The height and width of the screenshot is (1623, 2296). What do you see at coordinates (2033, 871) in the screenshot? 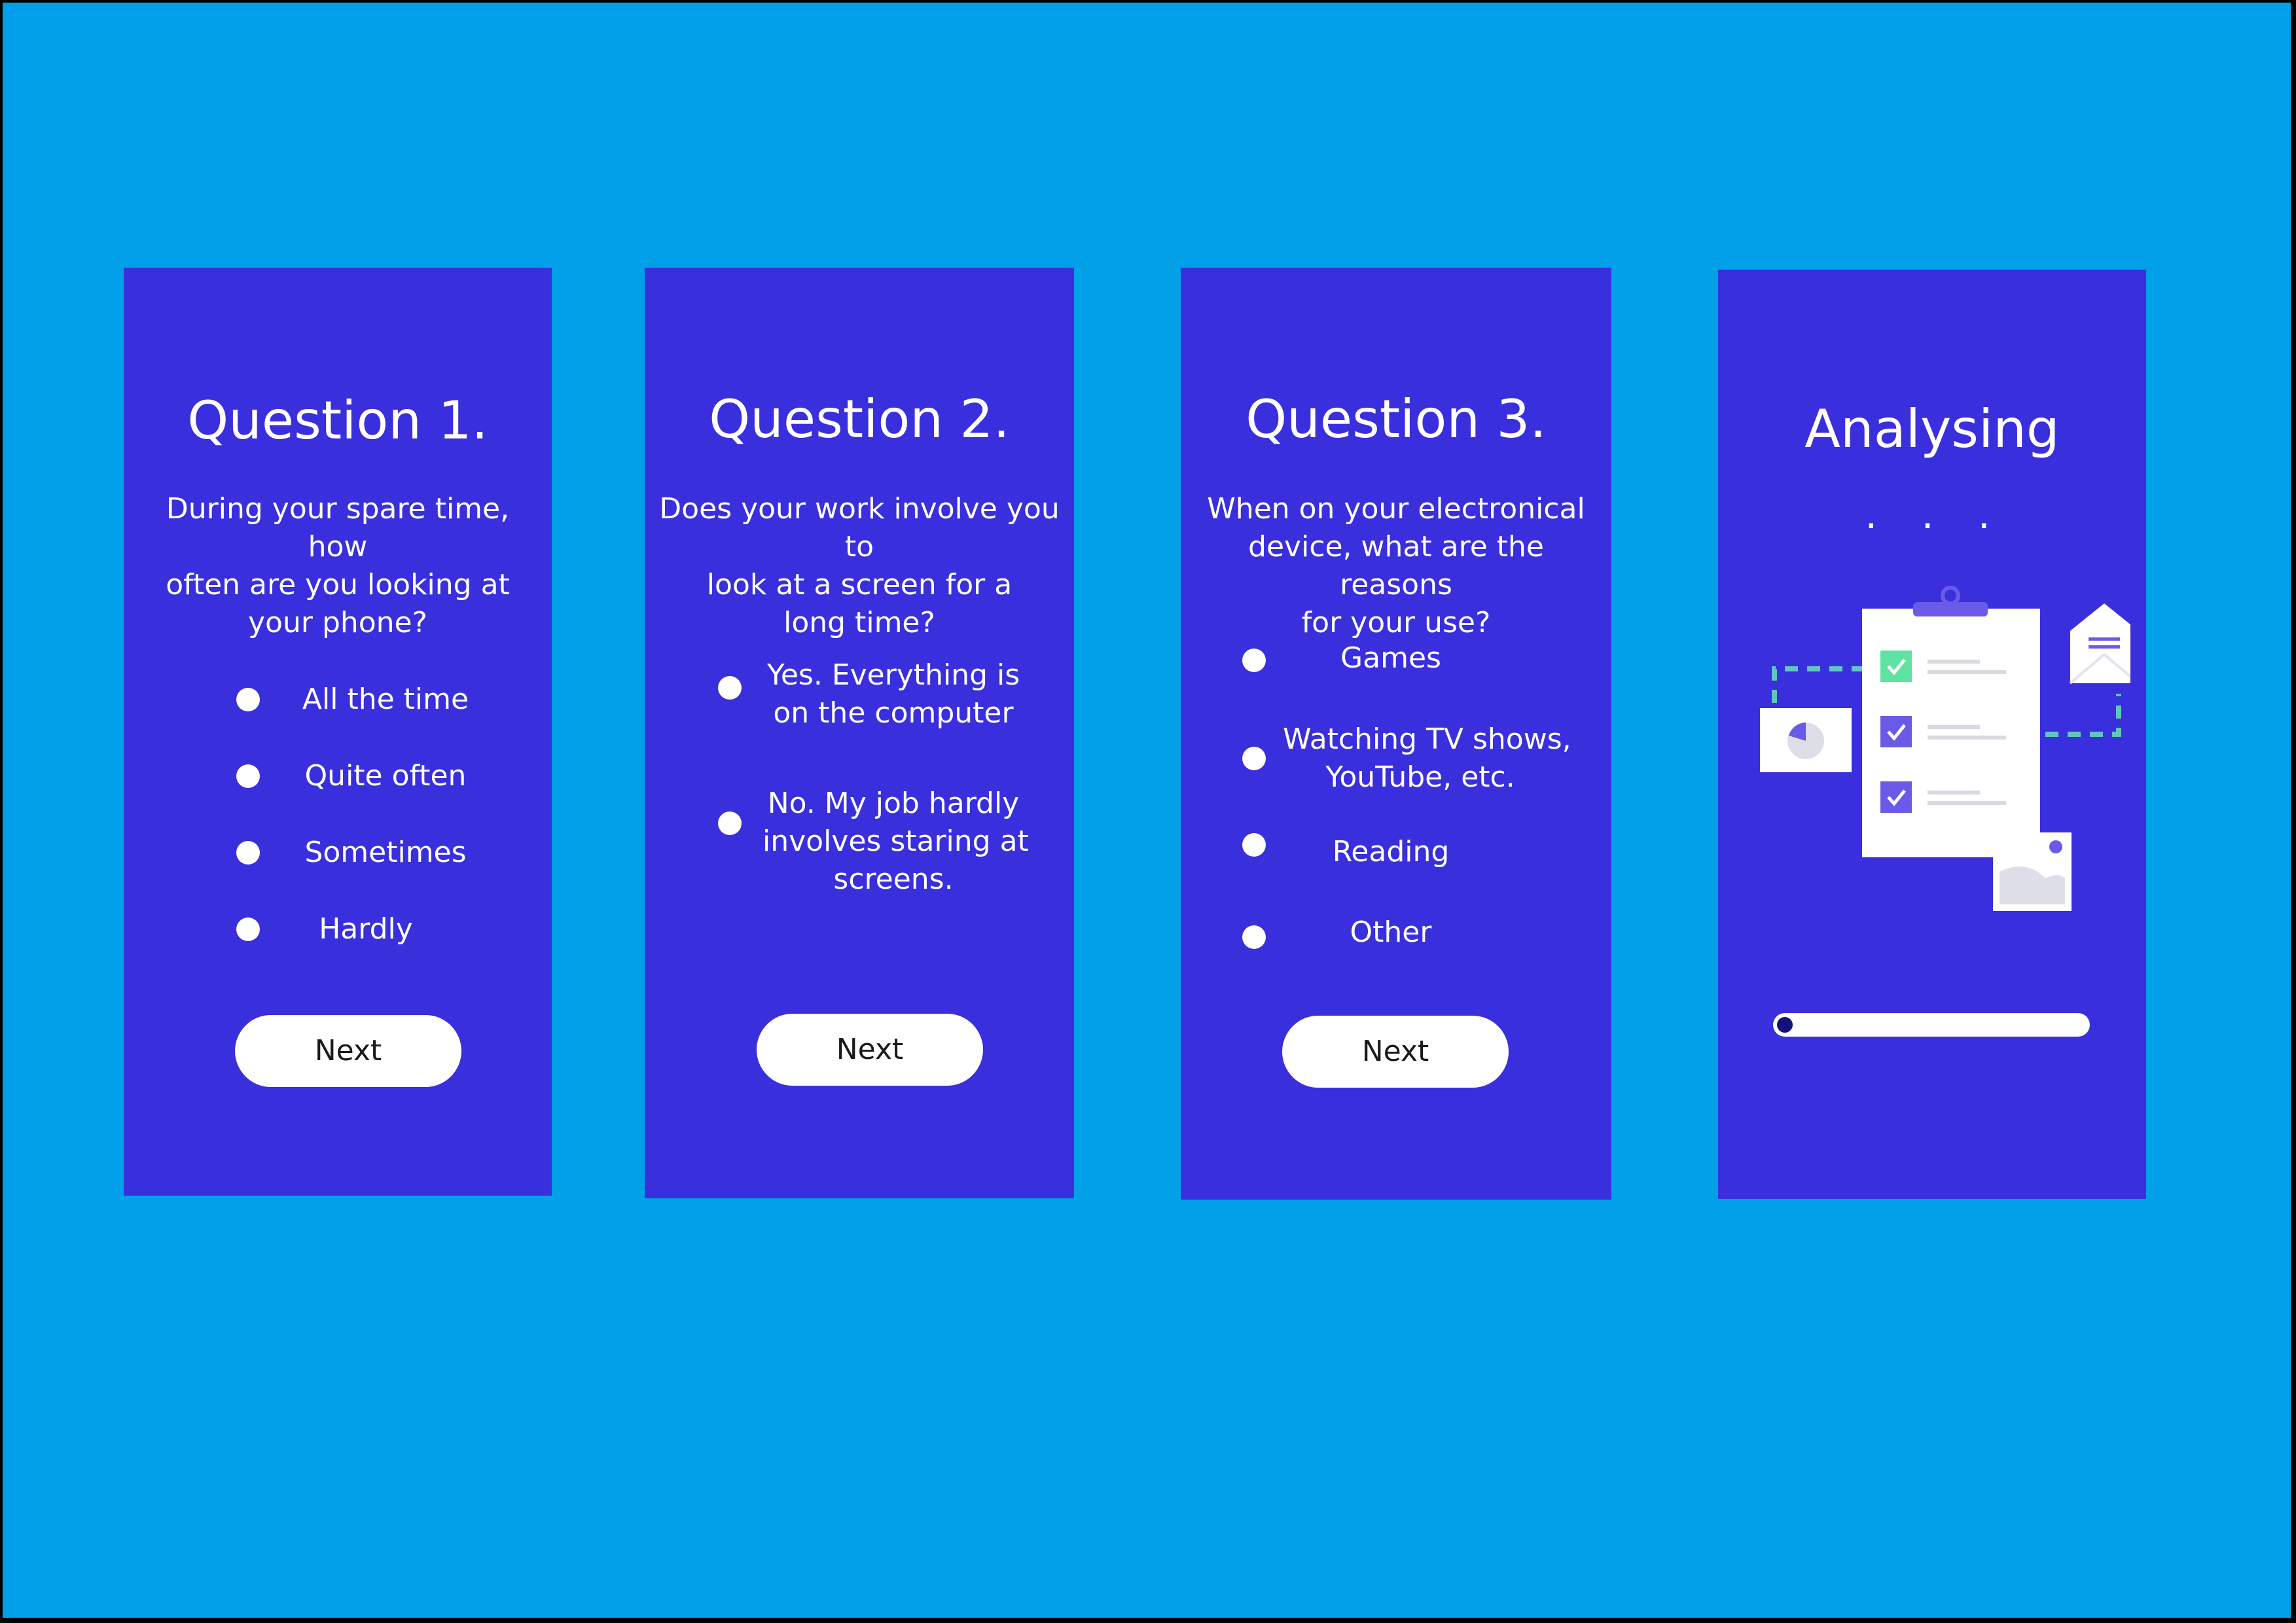
I see `image-card-icon` at bounding box center [2033, 871].